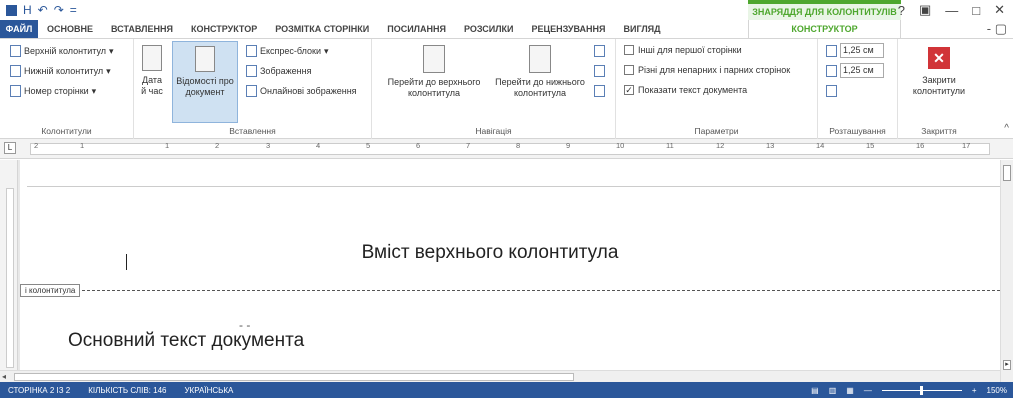 This screenshot has width=1013, height=398. I want to click on show-document-text-checkbox: ✓ Показати текст документа, so click(685, 90).